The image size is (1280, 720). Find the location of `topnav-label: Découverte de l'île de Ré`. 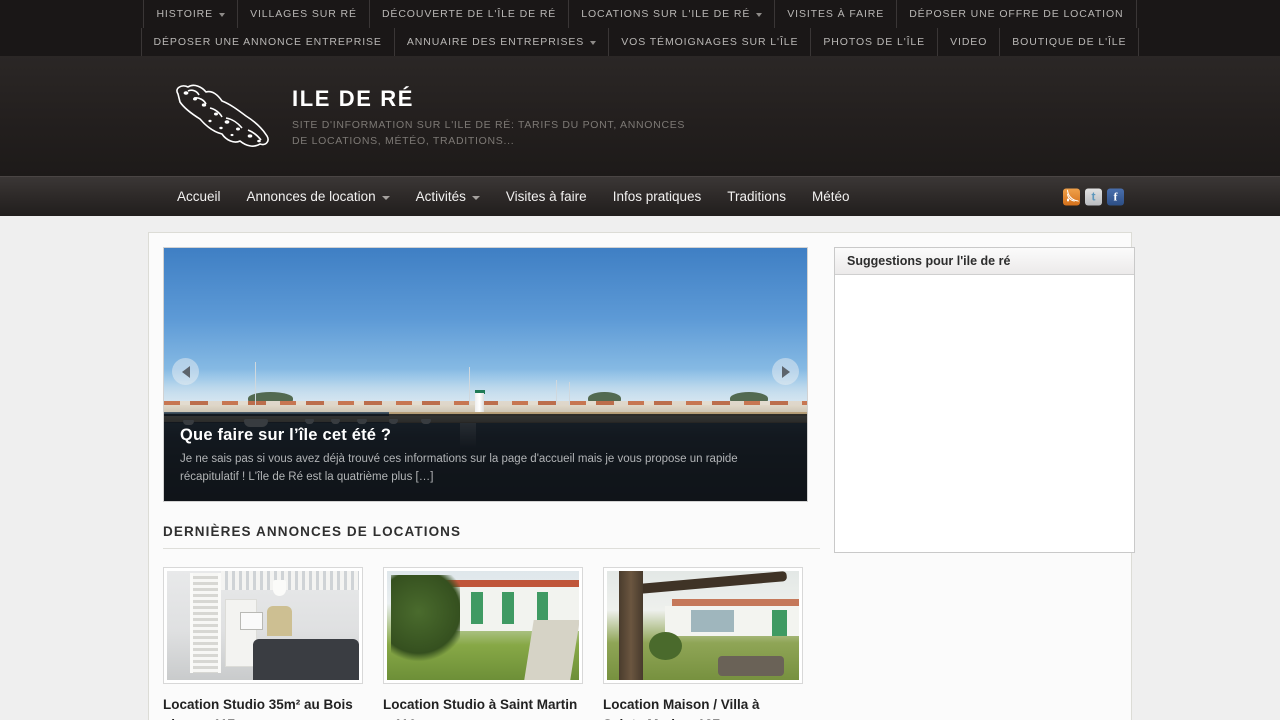

topnav-label: Découverte de l'île de Ré is located at coordinates (469, 14).